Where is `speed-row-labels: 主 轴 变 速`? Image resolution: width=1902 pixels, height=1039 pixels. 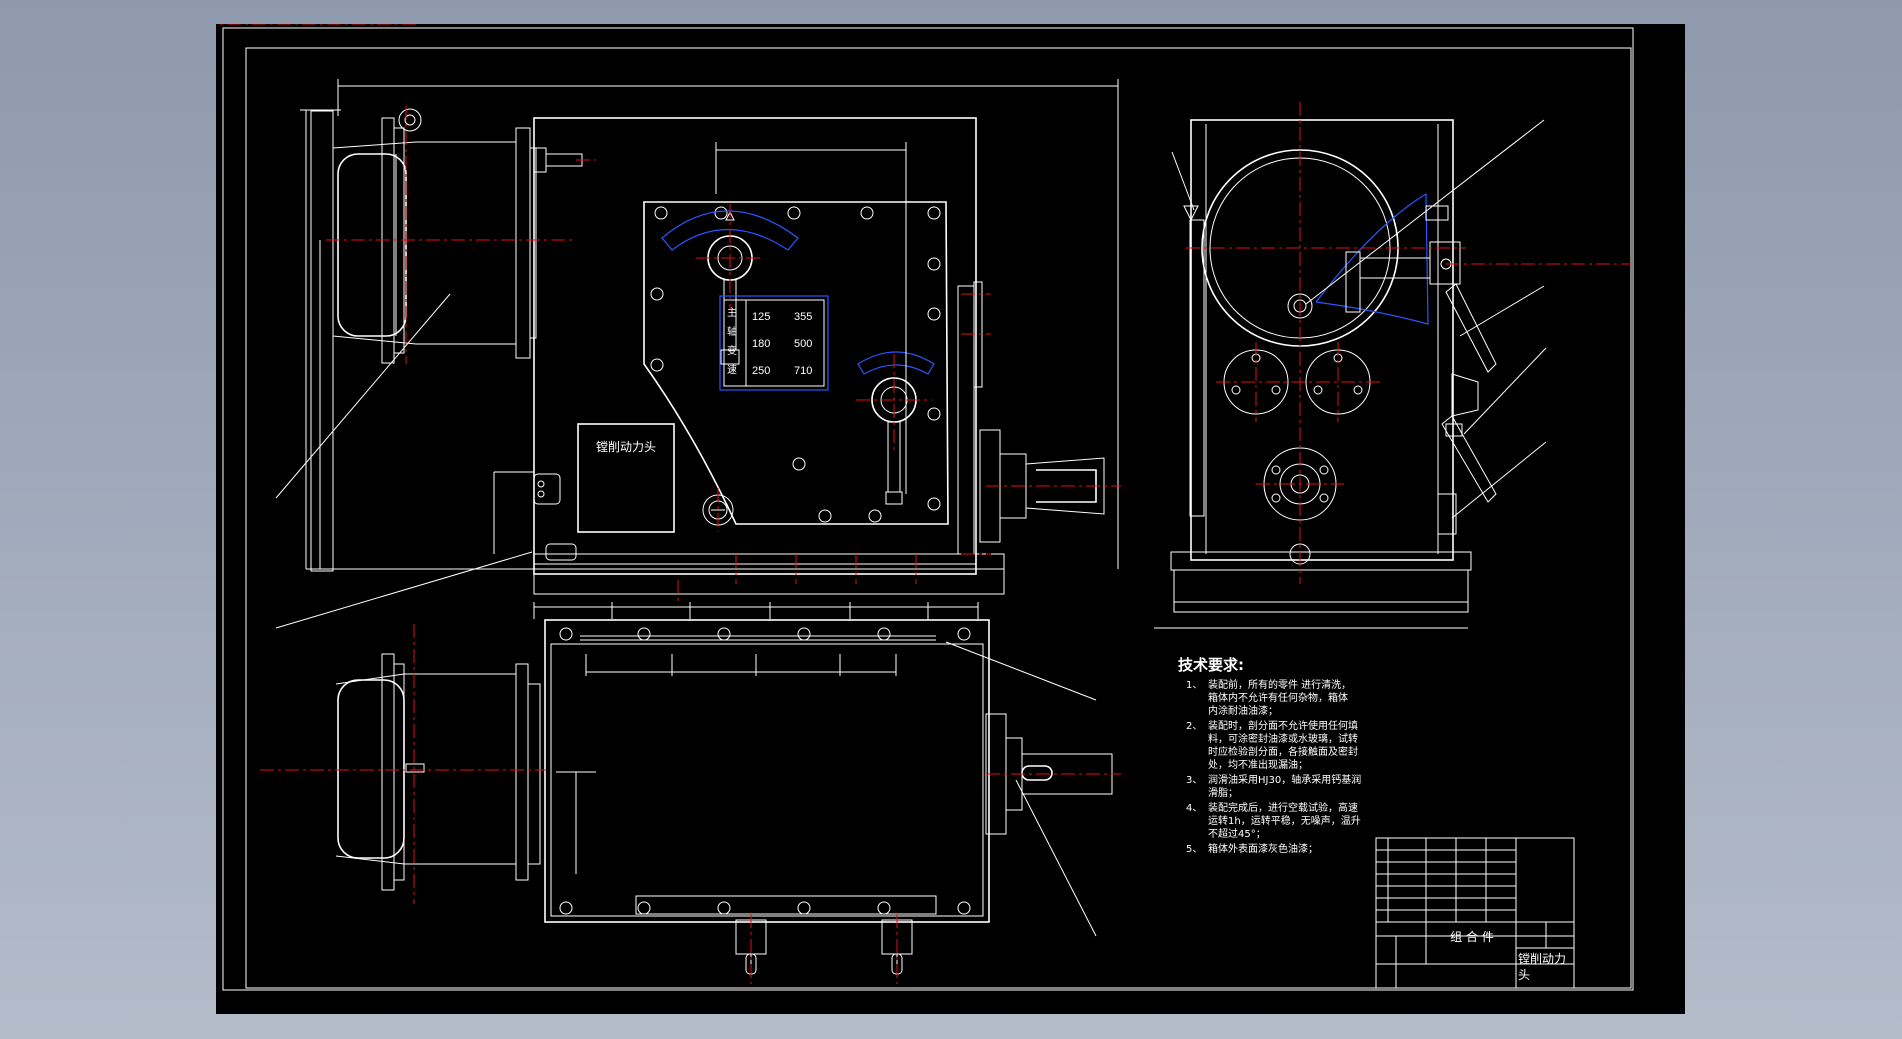
speed-row-labels: 主 轴 变 速 is located at coordinates (735, 342).